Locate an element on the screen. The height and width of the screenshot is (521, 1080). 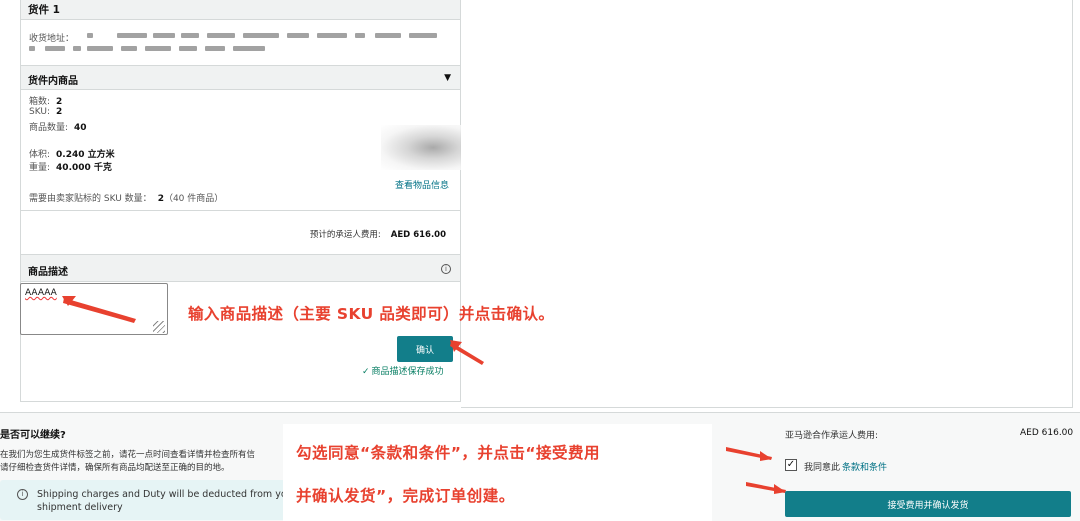
carrier-fee-row: 预计的承运人费用: AED 616.00 is located at coordinates (378, 234).